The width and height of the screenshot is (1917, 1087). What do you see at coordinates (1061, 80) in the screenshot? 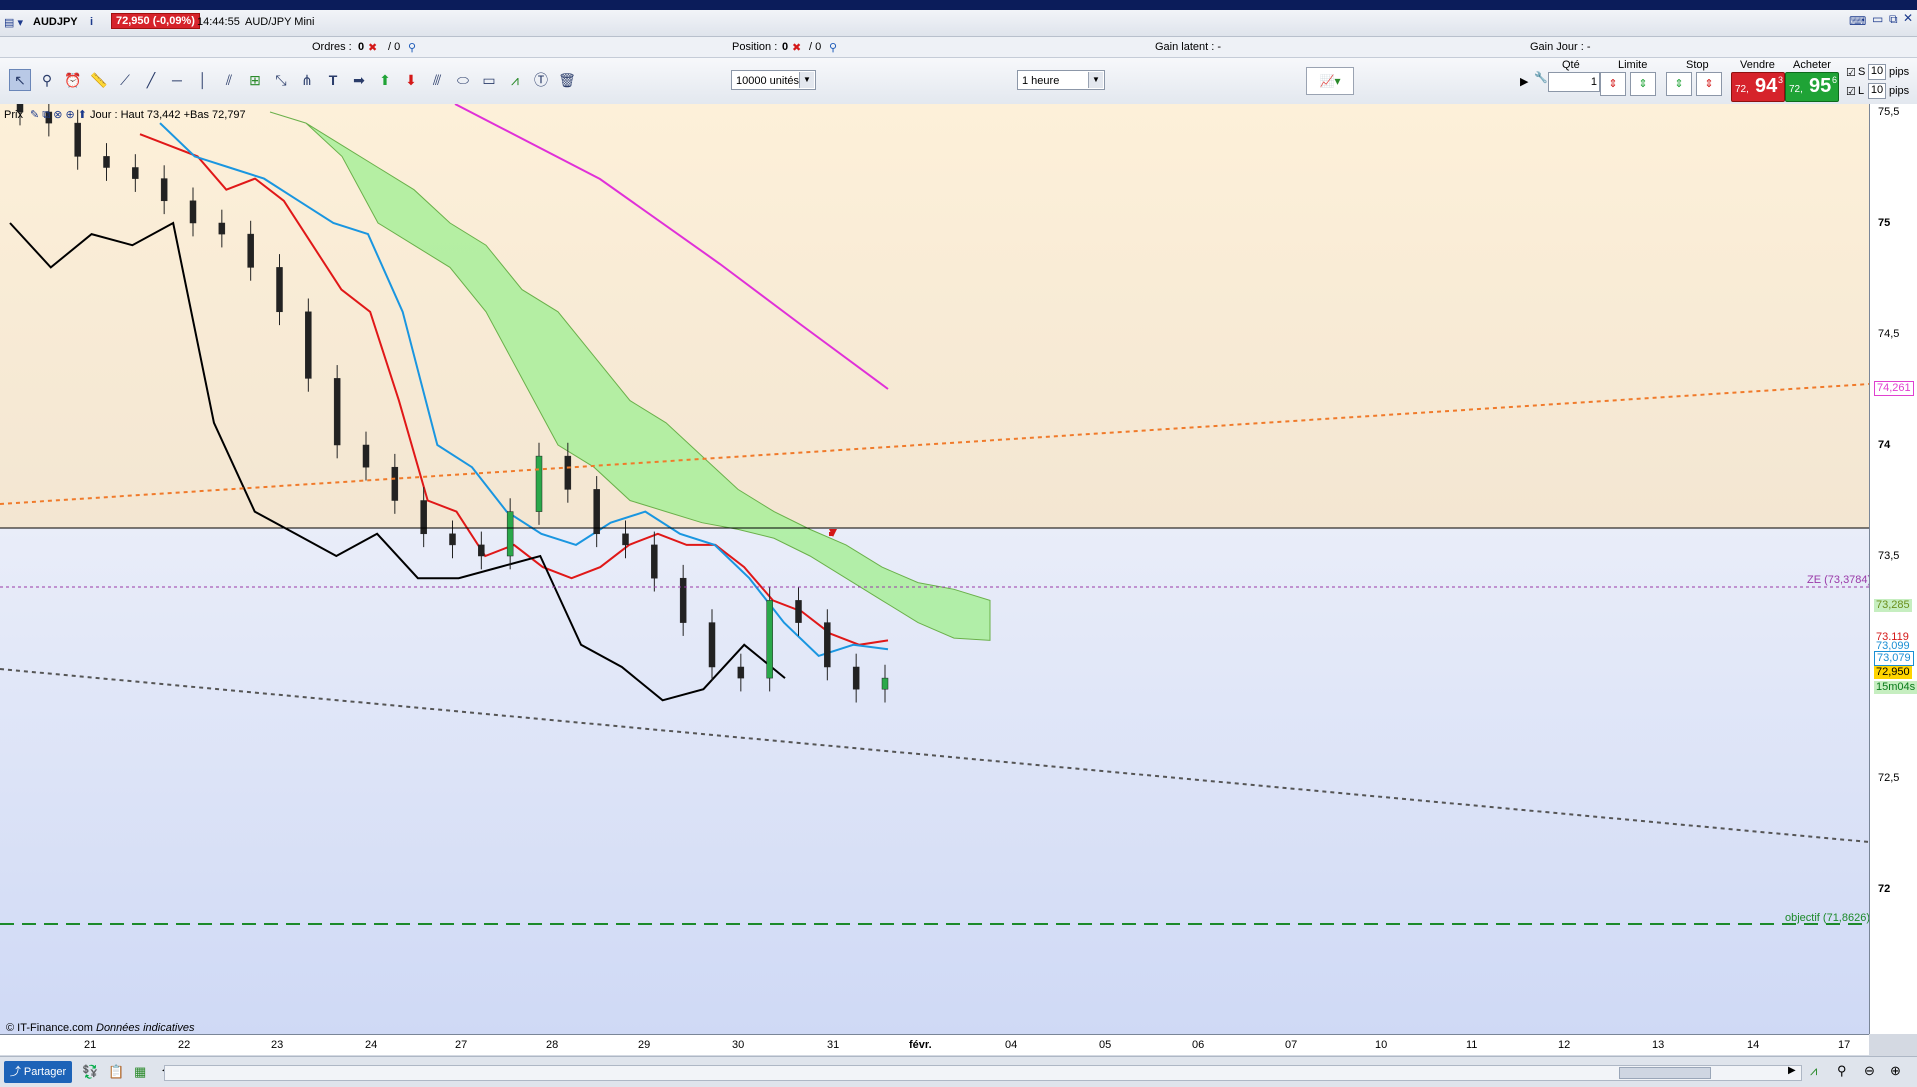
I see `timeframe-select: 1 heure ▼` at bounding box center [1061, 80].